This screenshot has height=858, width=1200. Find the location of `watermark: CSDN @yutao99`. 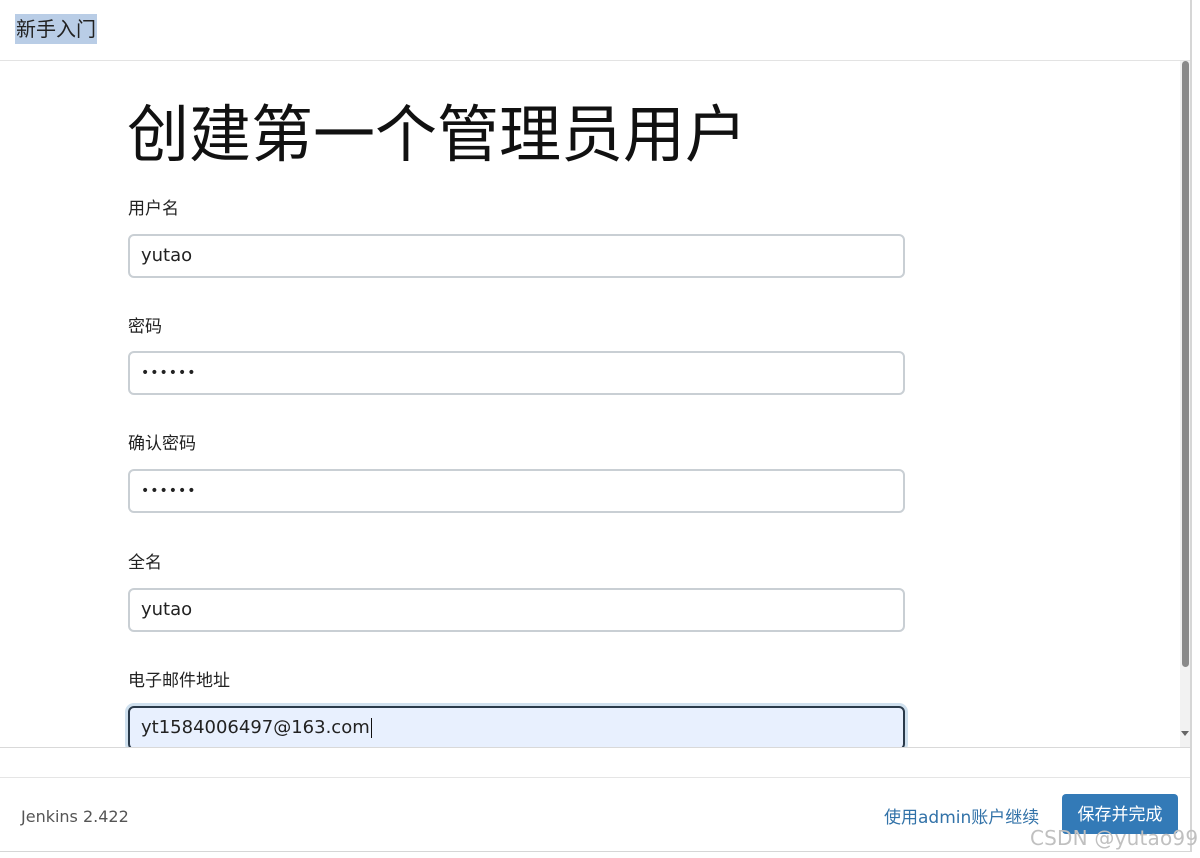

watermark: CSDN @yutao99 is located at coordinates (1114, 838).